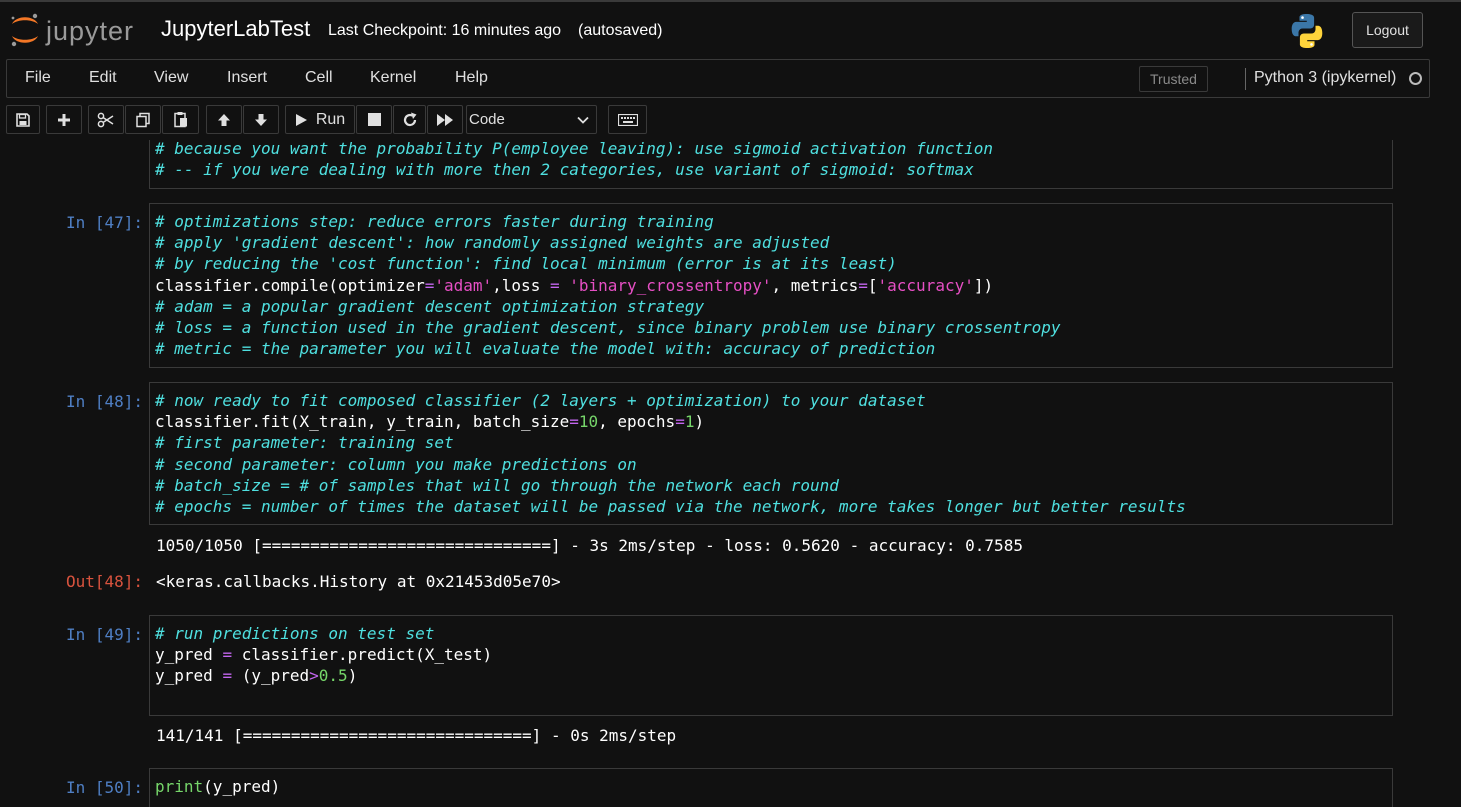  I want to click on menu-insert: Insert, so click(247, 78).